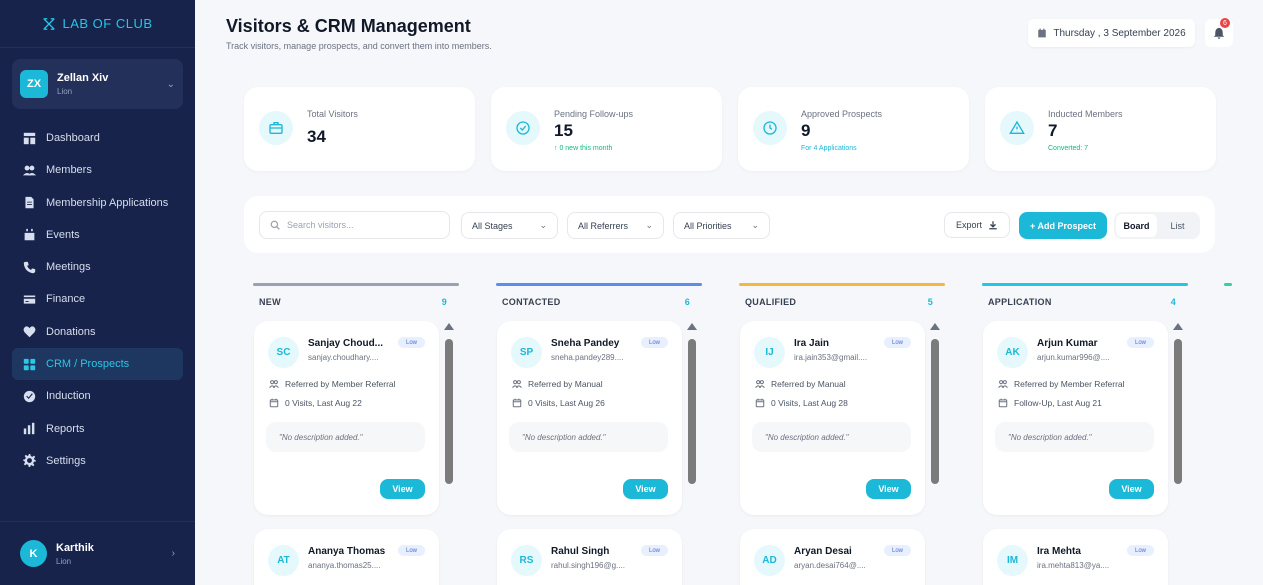 This screenshot has width=1263, height=585. I want to click on sidebar-item-finance: Finance, so click(97, 299).